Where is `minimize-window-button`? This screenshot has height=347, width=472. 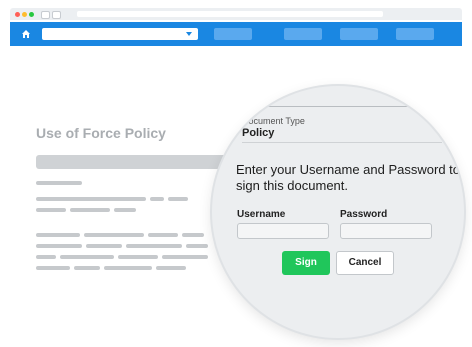 minimize-window-button is located at coordinates (24, 14).